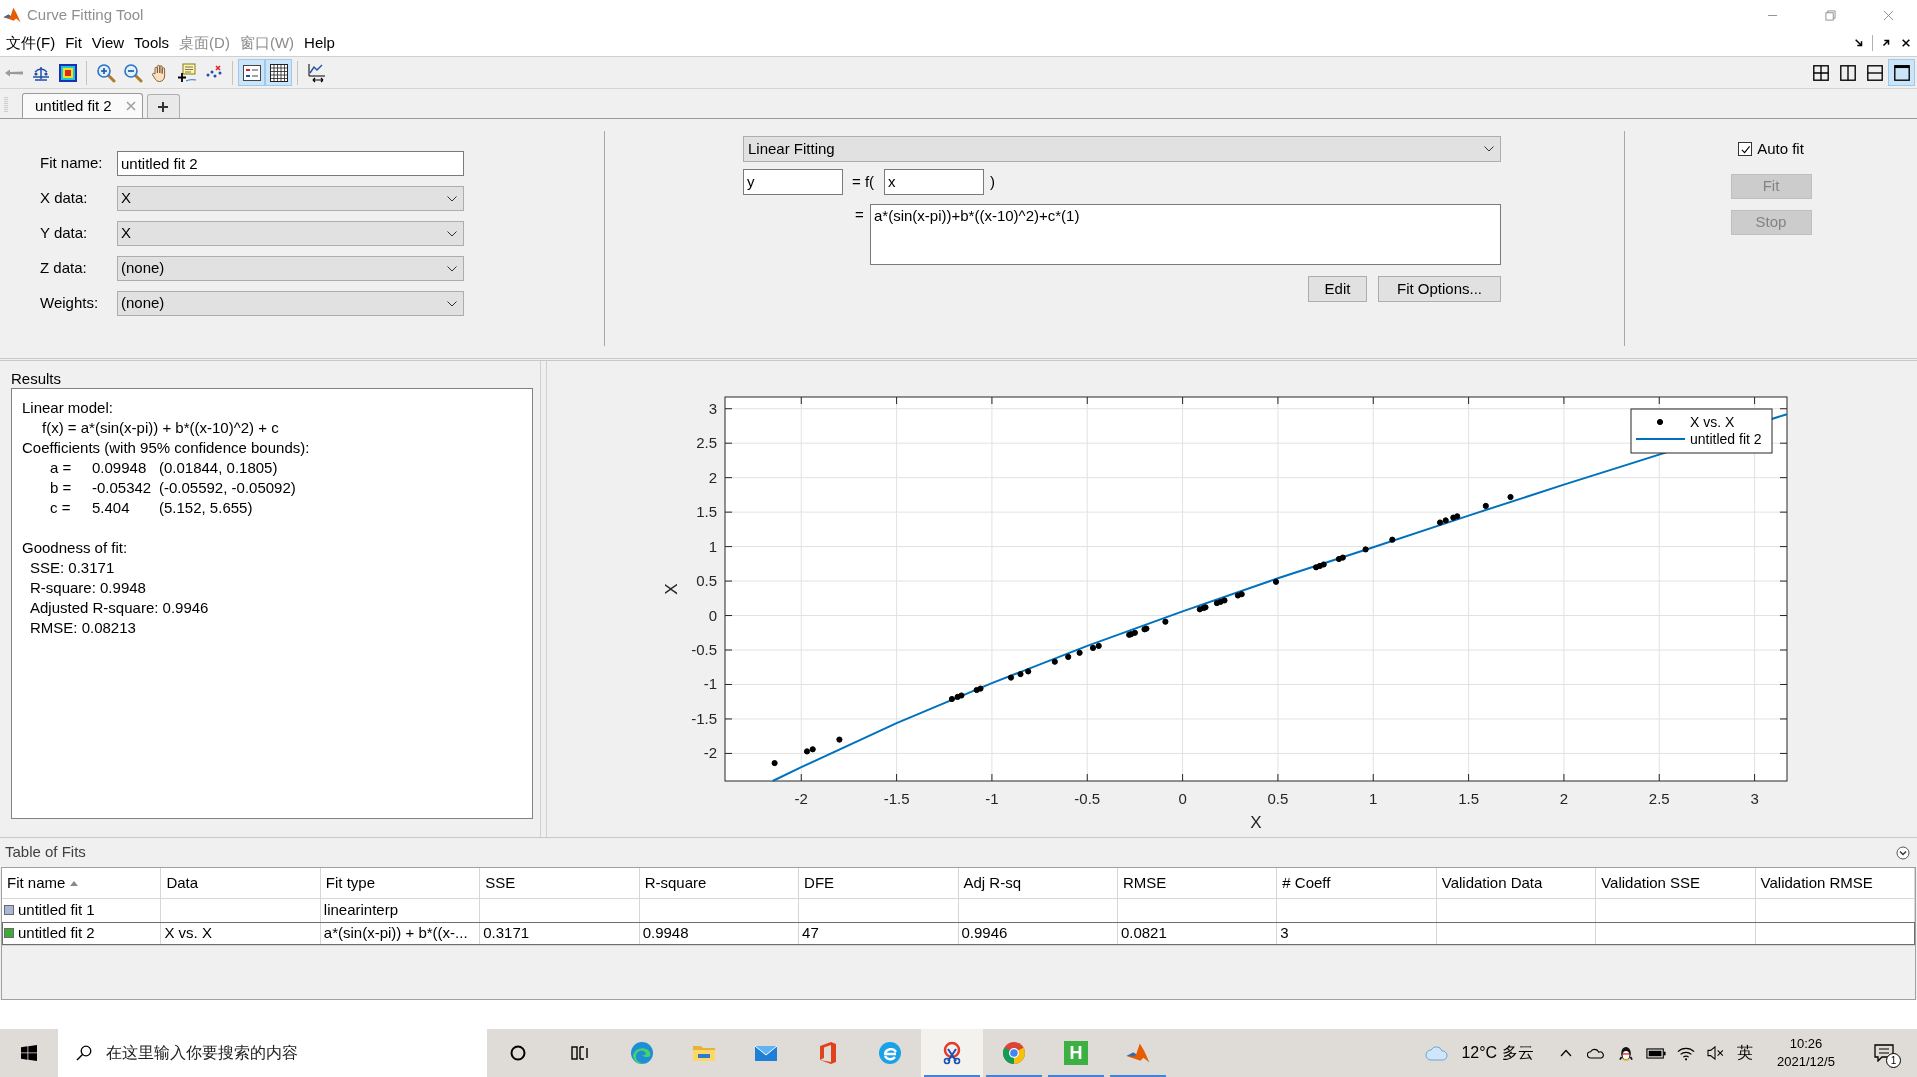 The width and height of the screenshot is (1917, 1077). Describe the element at coordinates (56, 933) in the screenshot. I see `table-cell-text: untitled fit 2` at that location.